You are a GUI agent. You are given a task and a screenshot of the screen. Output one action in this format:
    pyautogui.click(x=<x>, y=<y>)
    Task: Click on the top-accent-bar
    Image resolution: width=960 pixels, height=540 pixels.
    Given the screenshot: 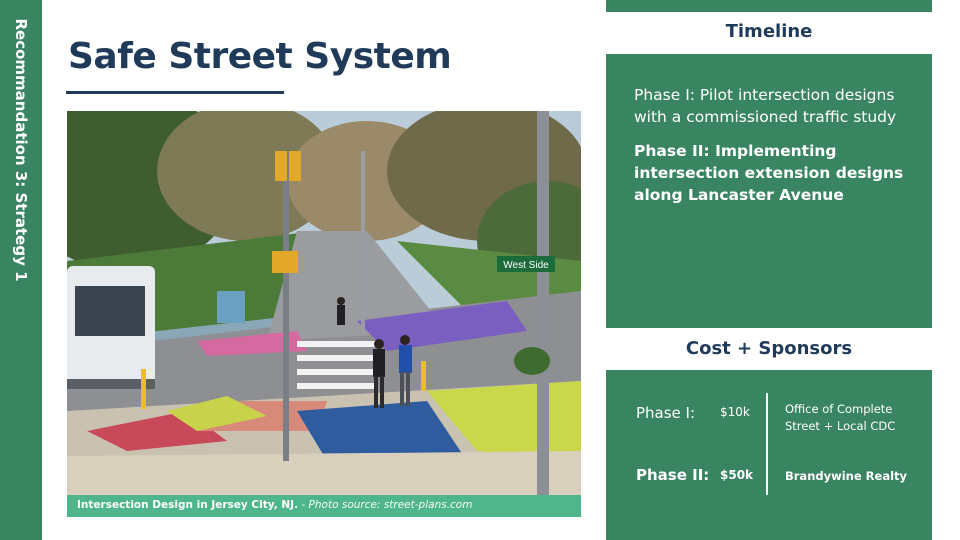 What is the action you would take?
    pyautogui.click(x=769, y=6)
    